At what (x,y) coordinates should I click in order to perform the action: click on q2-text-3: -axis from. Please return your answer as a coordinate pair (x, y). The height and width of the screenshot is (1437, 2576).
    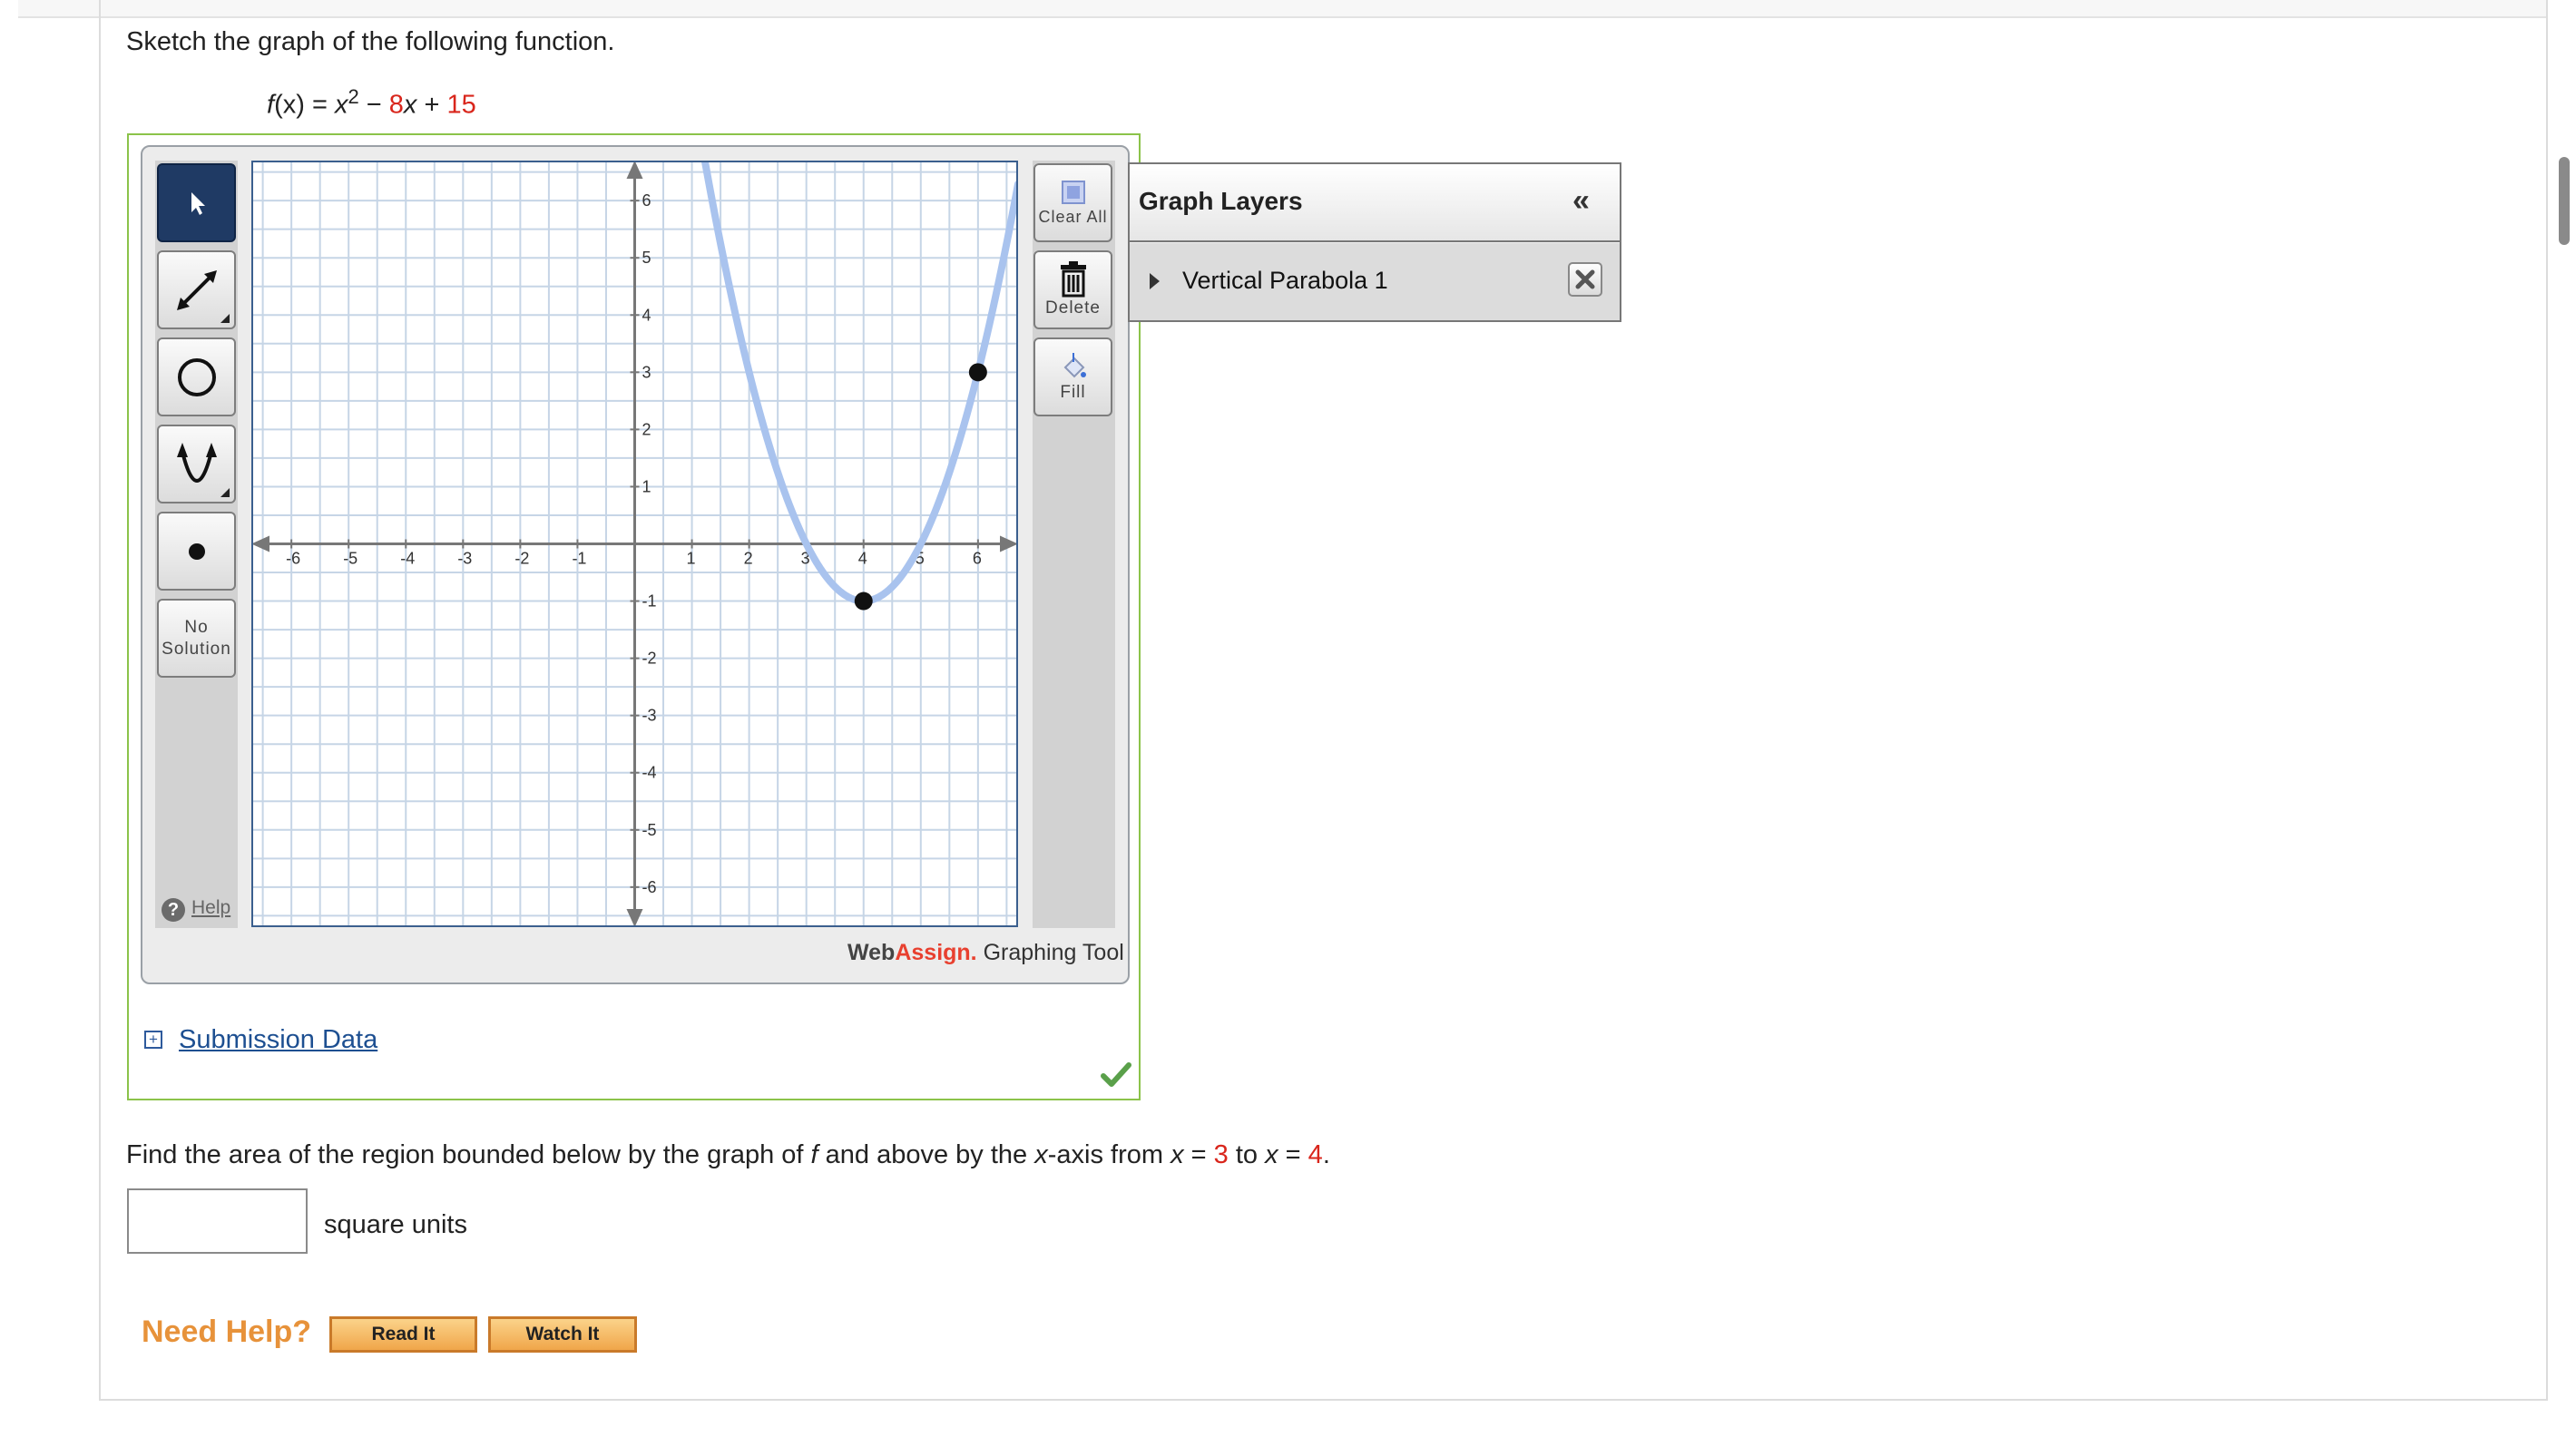
    Looking at the image, I should click on (1109, 1155).